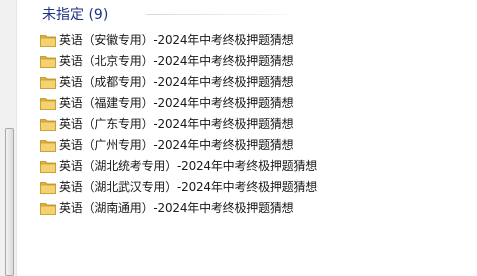  I want to click on list-item: 英语（湖北武汉专用）-2024年中考终极押题猜想, so click(200, 186).